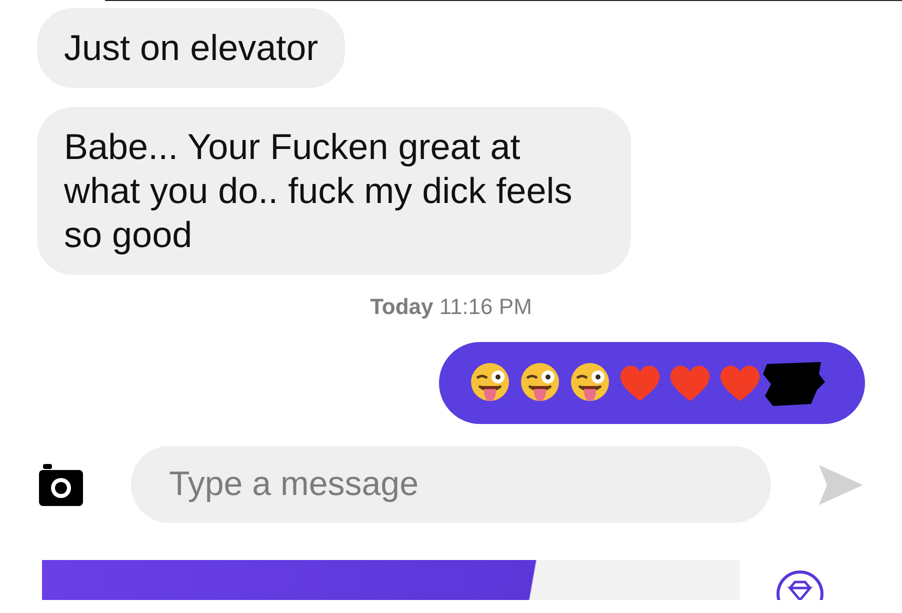  I want to click on message-input: Type a message, so click(451, 484).